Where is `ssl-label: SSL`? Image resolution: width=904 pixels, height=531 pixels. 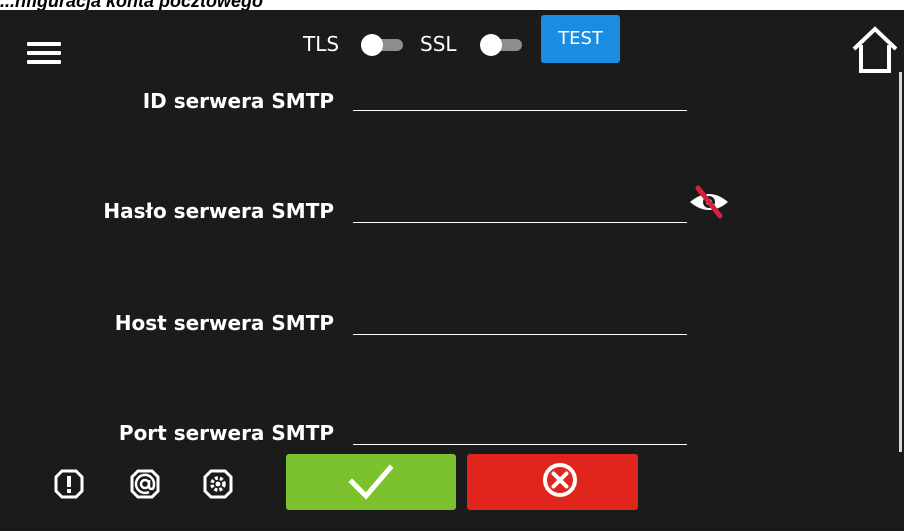
ssl-label: SSL is located at coordinates (438, 44).